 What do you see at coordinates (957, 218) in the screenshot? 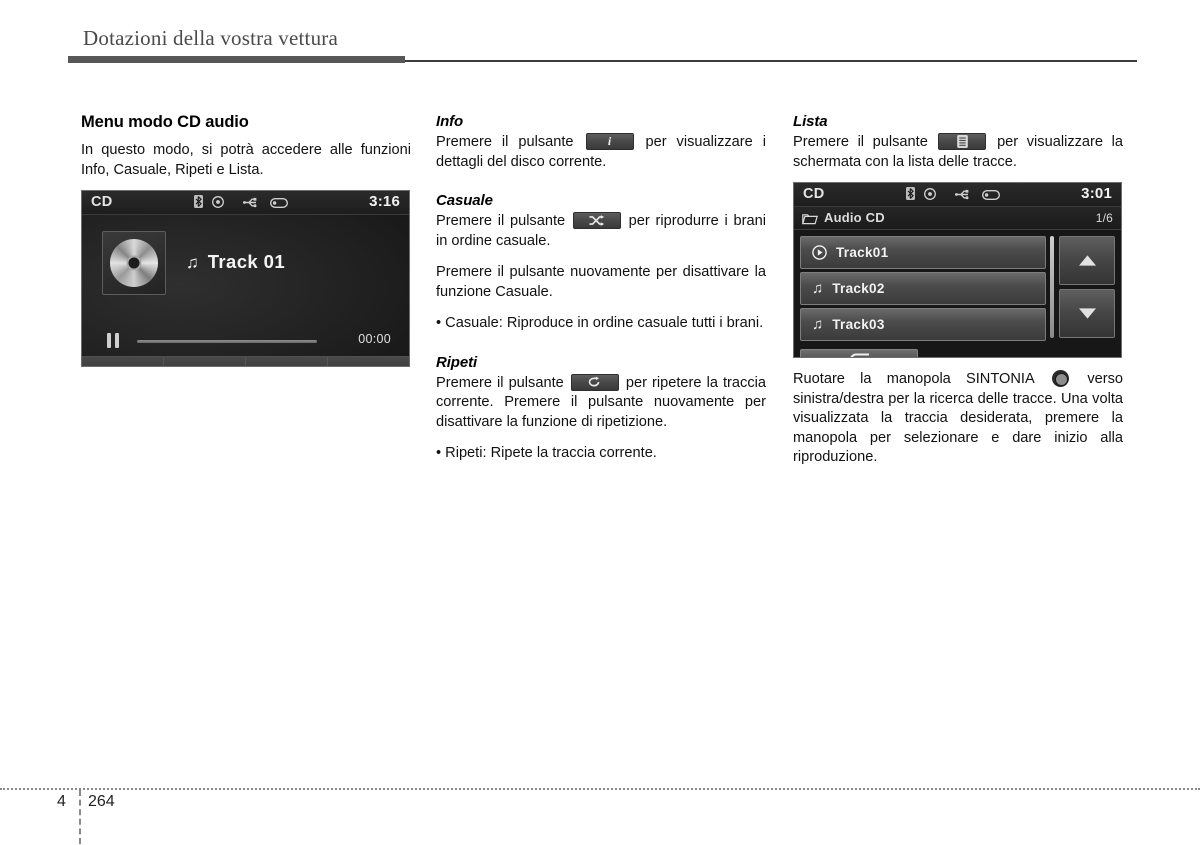
I see `folder-bar: Audio CD 1/6` at bounding box center [957, 218].